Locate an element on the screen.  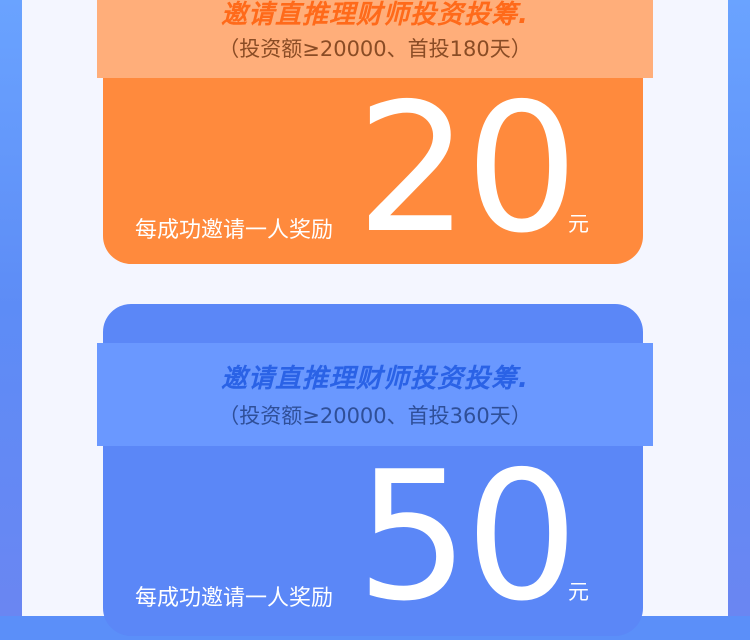
reward-card-50-header-band: 邀请直推理财师投资投筹. （投资额≥20000、首投360天） is located at coordinates (375, 394).